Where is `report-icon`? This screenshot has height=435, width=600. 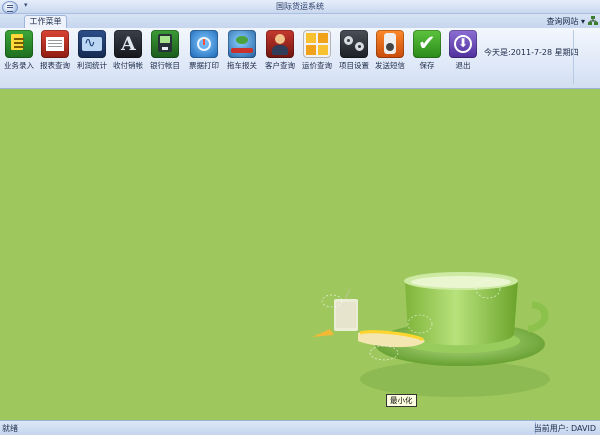 report-icon is located at coordinates (55, 44).